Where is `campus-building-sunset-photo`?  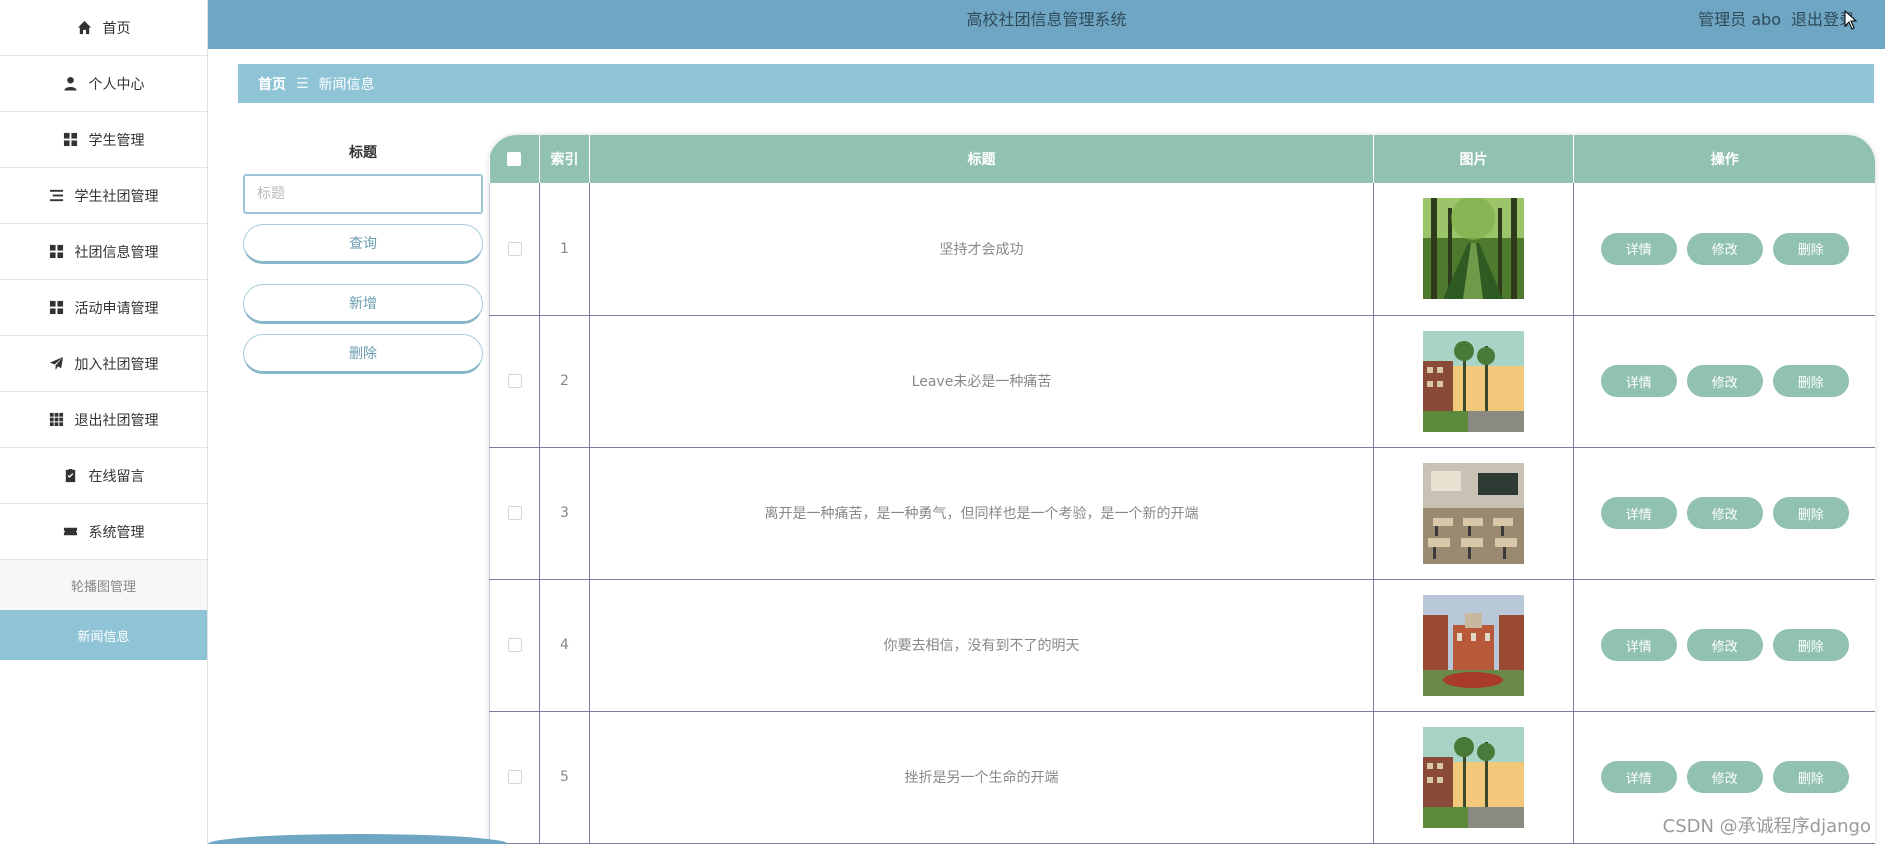
campus-building-sunset-photo is located at coordinates (1473, 777).